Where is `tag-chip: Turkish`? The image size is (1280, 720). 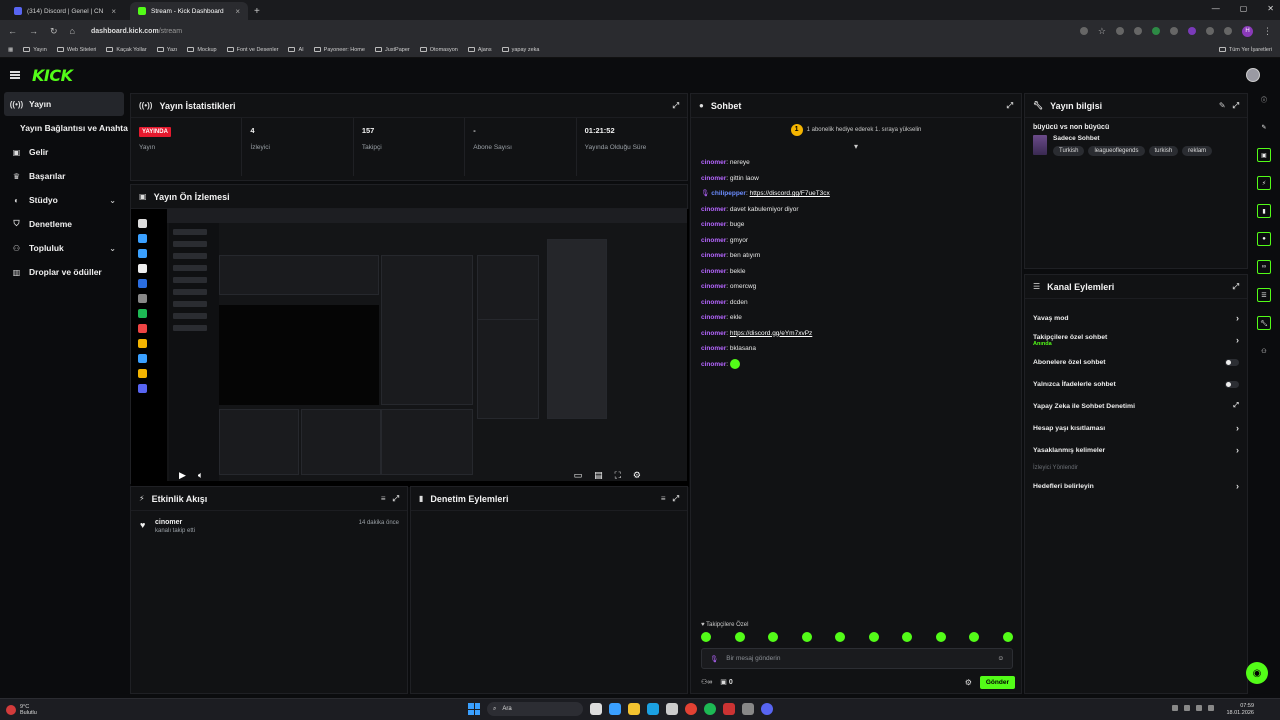
tag-chip: Turkish is located at coordinates (1069, 151).